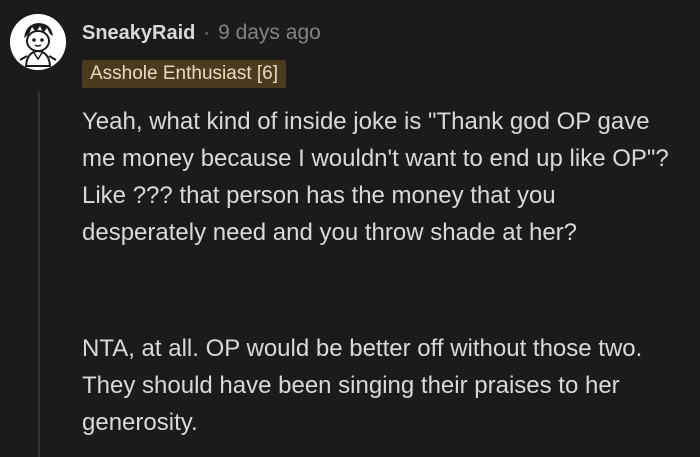  I want to click on snoo-avatar-icon, so click(38, 42).